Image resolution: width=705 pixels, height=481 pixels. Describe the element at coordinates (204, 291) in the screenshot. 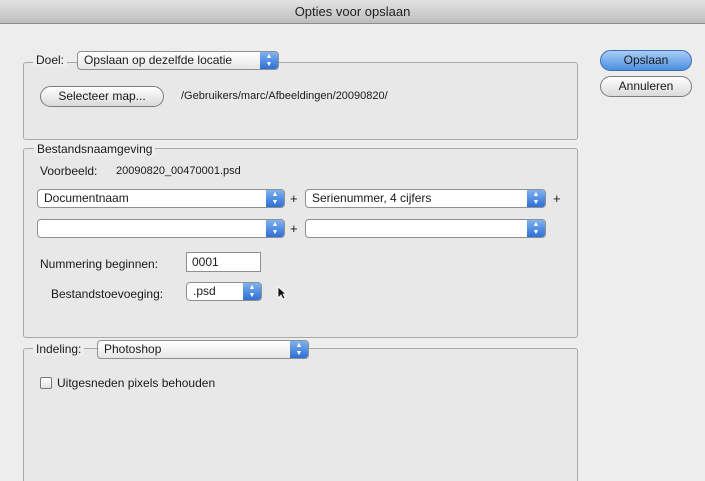

I see `extension-select-value: .psd` at that location.